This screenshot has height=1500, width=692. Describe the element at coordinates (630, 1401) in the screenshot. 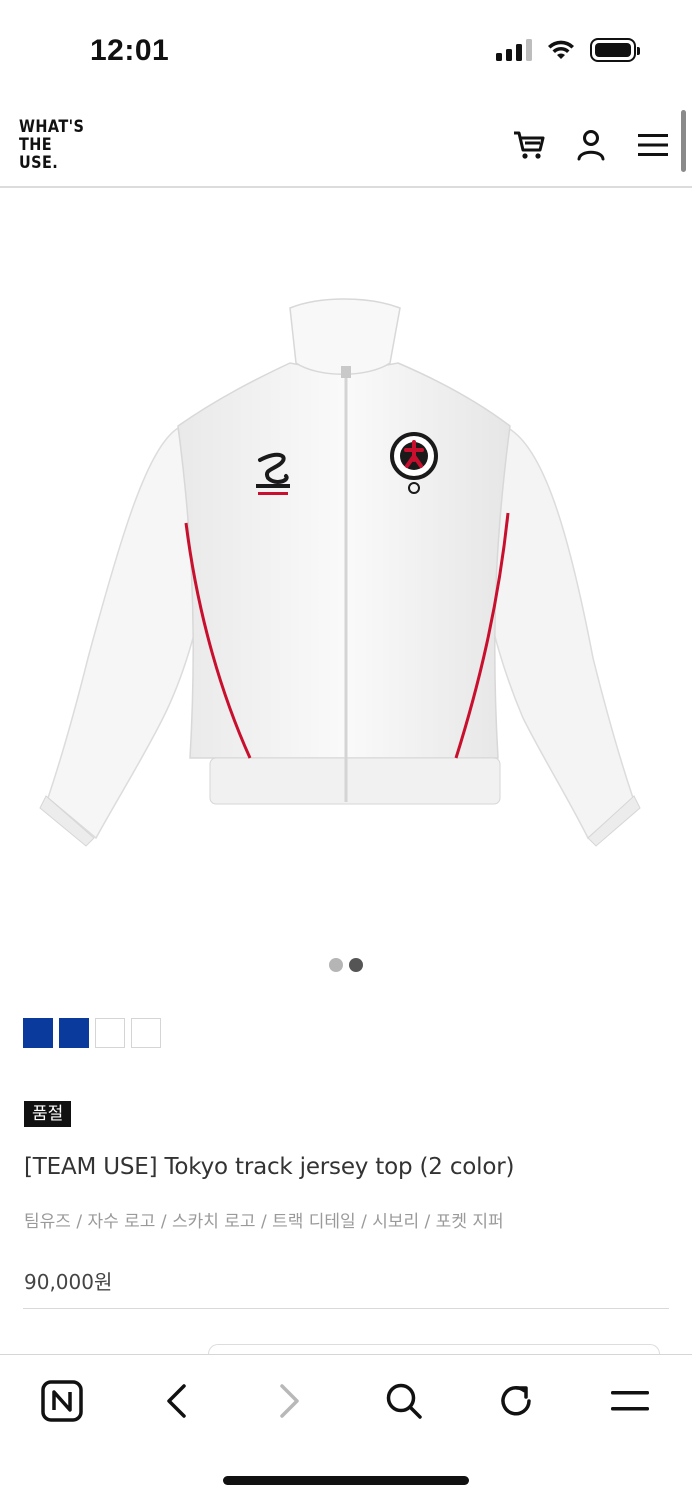

I see `browser-menu-icon` at that location.